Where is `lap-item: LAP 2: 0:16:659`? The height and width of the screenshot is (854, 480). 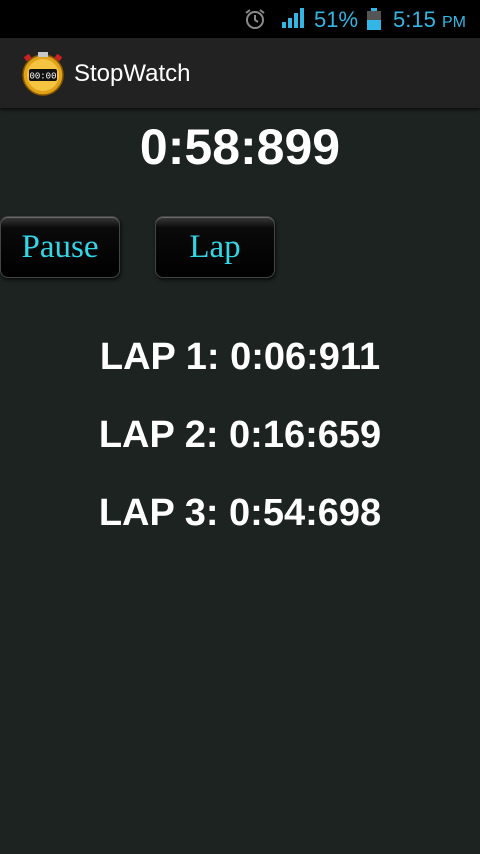 lap-item: LAP 2: 0:16:659 is located at coordinates (240, 435).